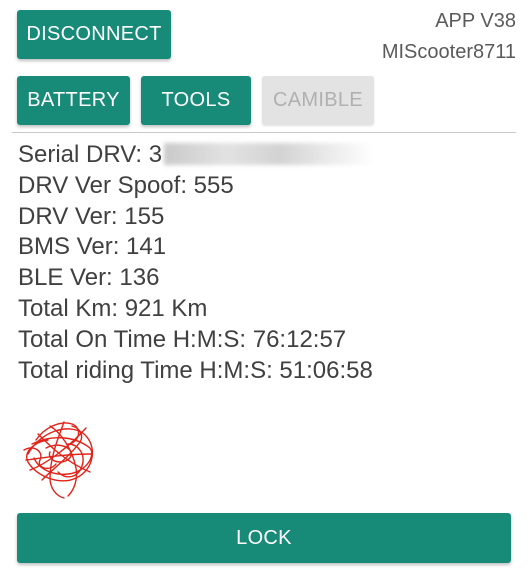 Image resolution: width=528 pixels, height=575 pixels. What do you see at coordinates (126, 185) in the screenshot?
I see `drv-ver-spoof: DRV Ver Spoof: 555` at bounding box center [126, 185].